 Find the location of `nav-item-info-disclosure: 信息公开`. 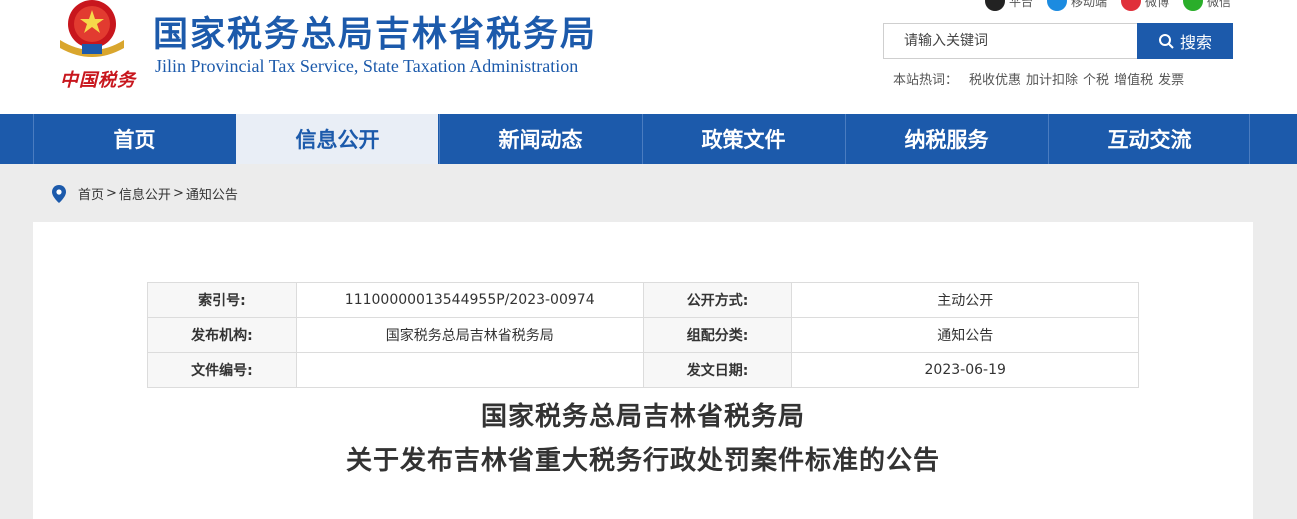

nav-item-info-disclosure: 信息公开 is located at coordinates (337, 139).